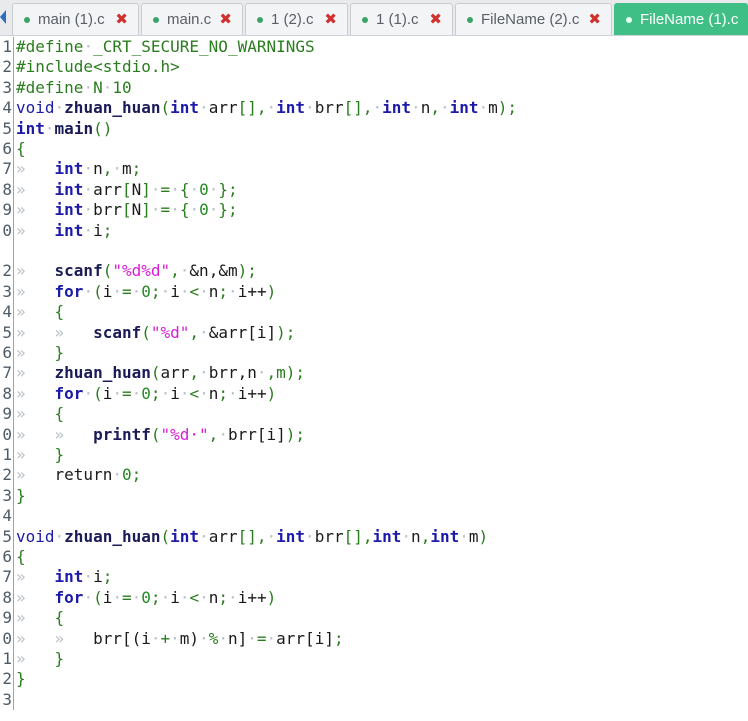 The width and height of the screenshot is (748, 721). I want to click on tab-1-1-c: 1 (1).c ✖, so click(401, 19).